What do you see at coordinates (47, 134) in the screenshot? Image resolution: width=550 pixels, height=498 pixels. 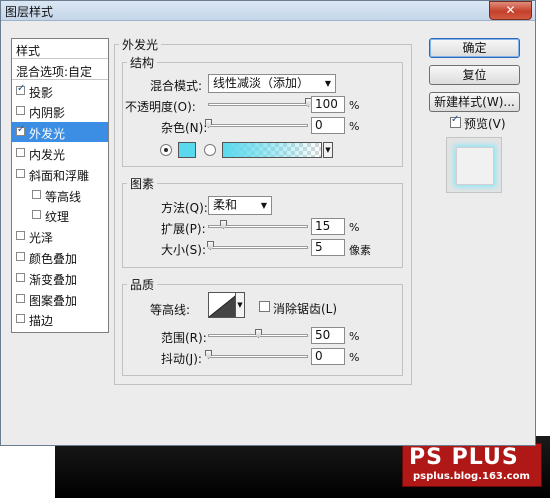 I see `style-item-label: 外发光` at bounding box center [47, 134].